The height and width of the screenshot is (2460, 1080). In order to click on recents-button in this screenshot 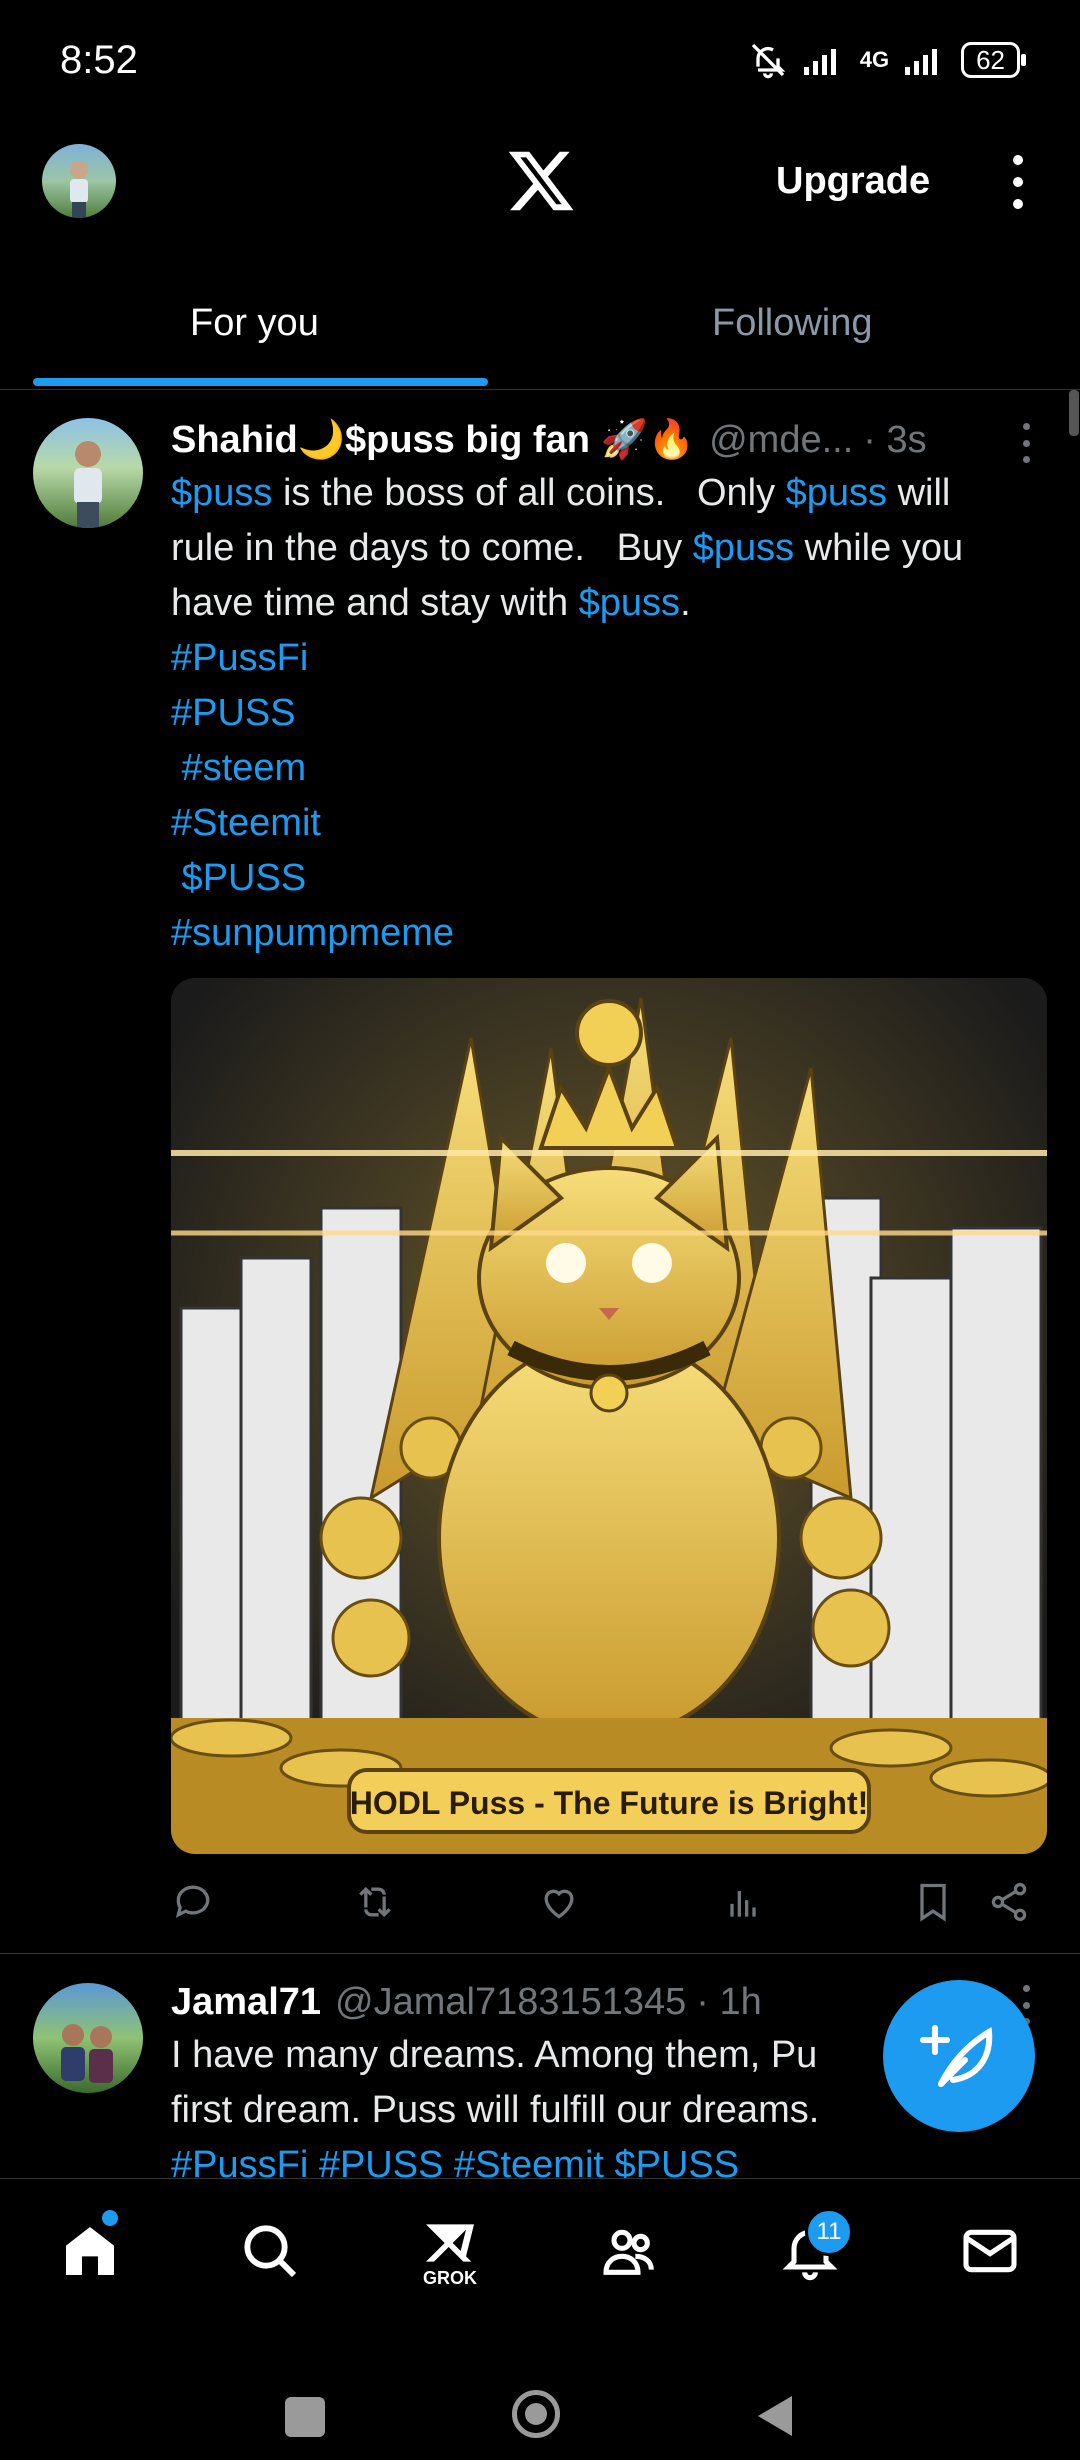, I will do `click(305, 2417)`.